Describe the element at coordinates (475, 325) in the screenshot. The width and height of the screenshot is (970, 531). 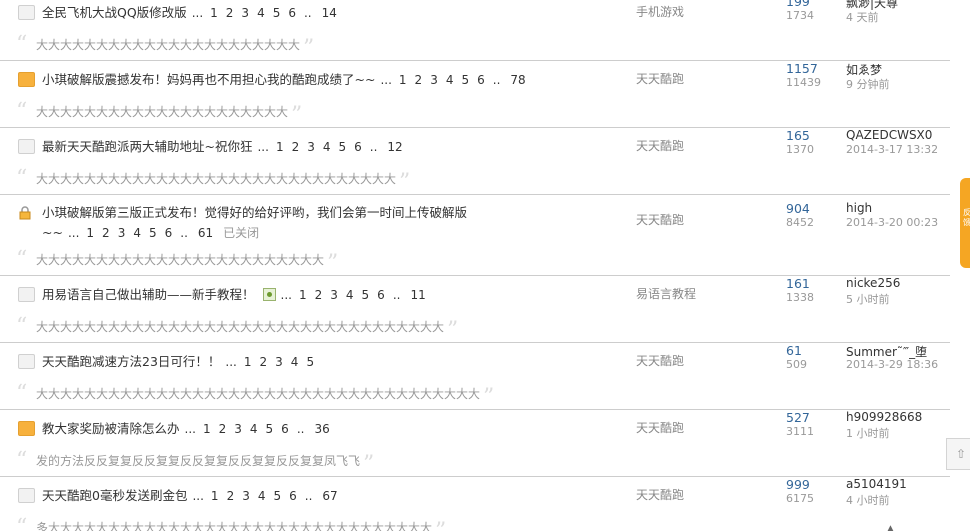
I see `thread-summary: “ 大大大大大大大大大大大大大大大大大大大大大大大大大大大大大大大大大大”` at that location.